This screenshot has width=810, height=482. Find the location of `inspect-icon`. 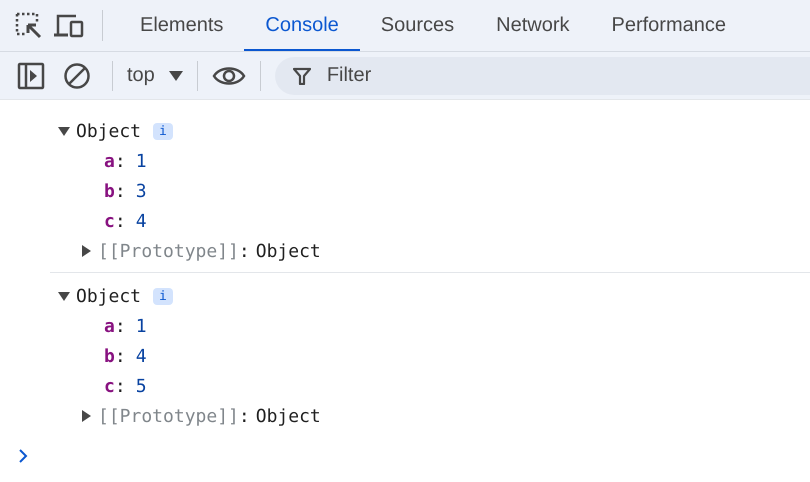

inspect-icon is located at coordinates (29, 25).